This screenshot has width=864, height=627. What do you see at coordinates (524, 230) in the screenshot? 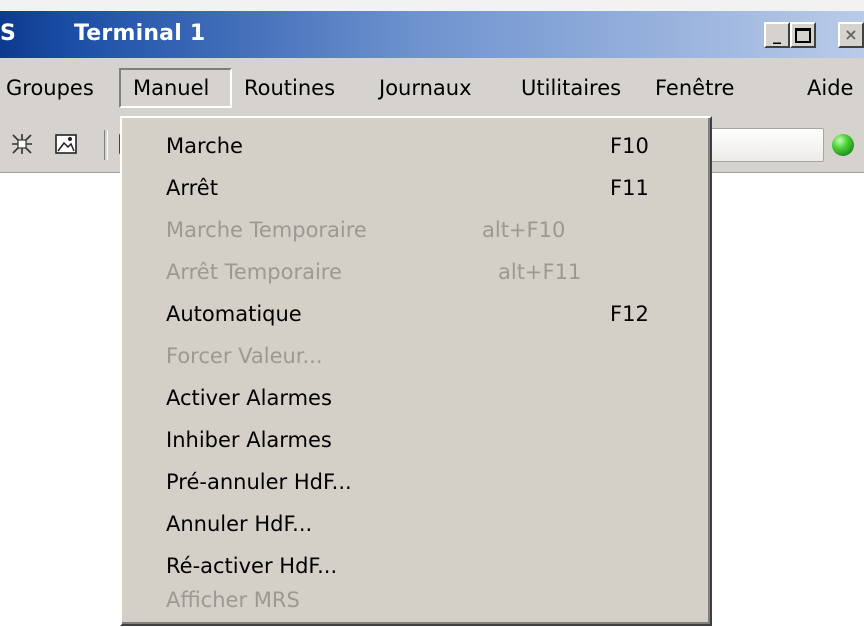
I see `menu-item-shortcut: alt+F10` at bounding box center [524, 230].